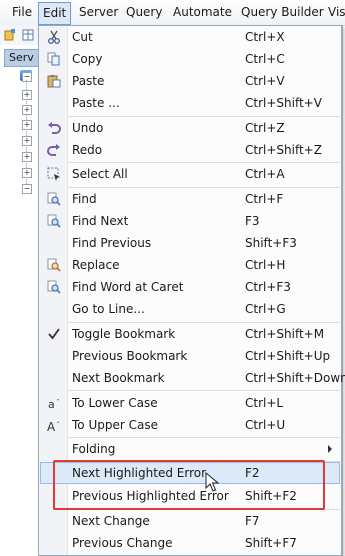  Describe the element at coordinates (54, 128) in the screenshot. I see `undo-icon` at that location.